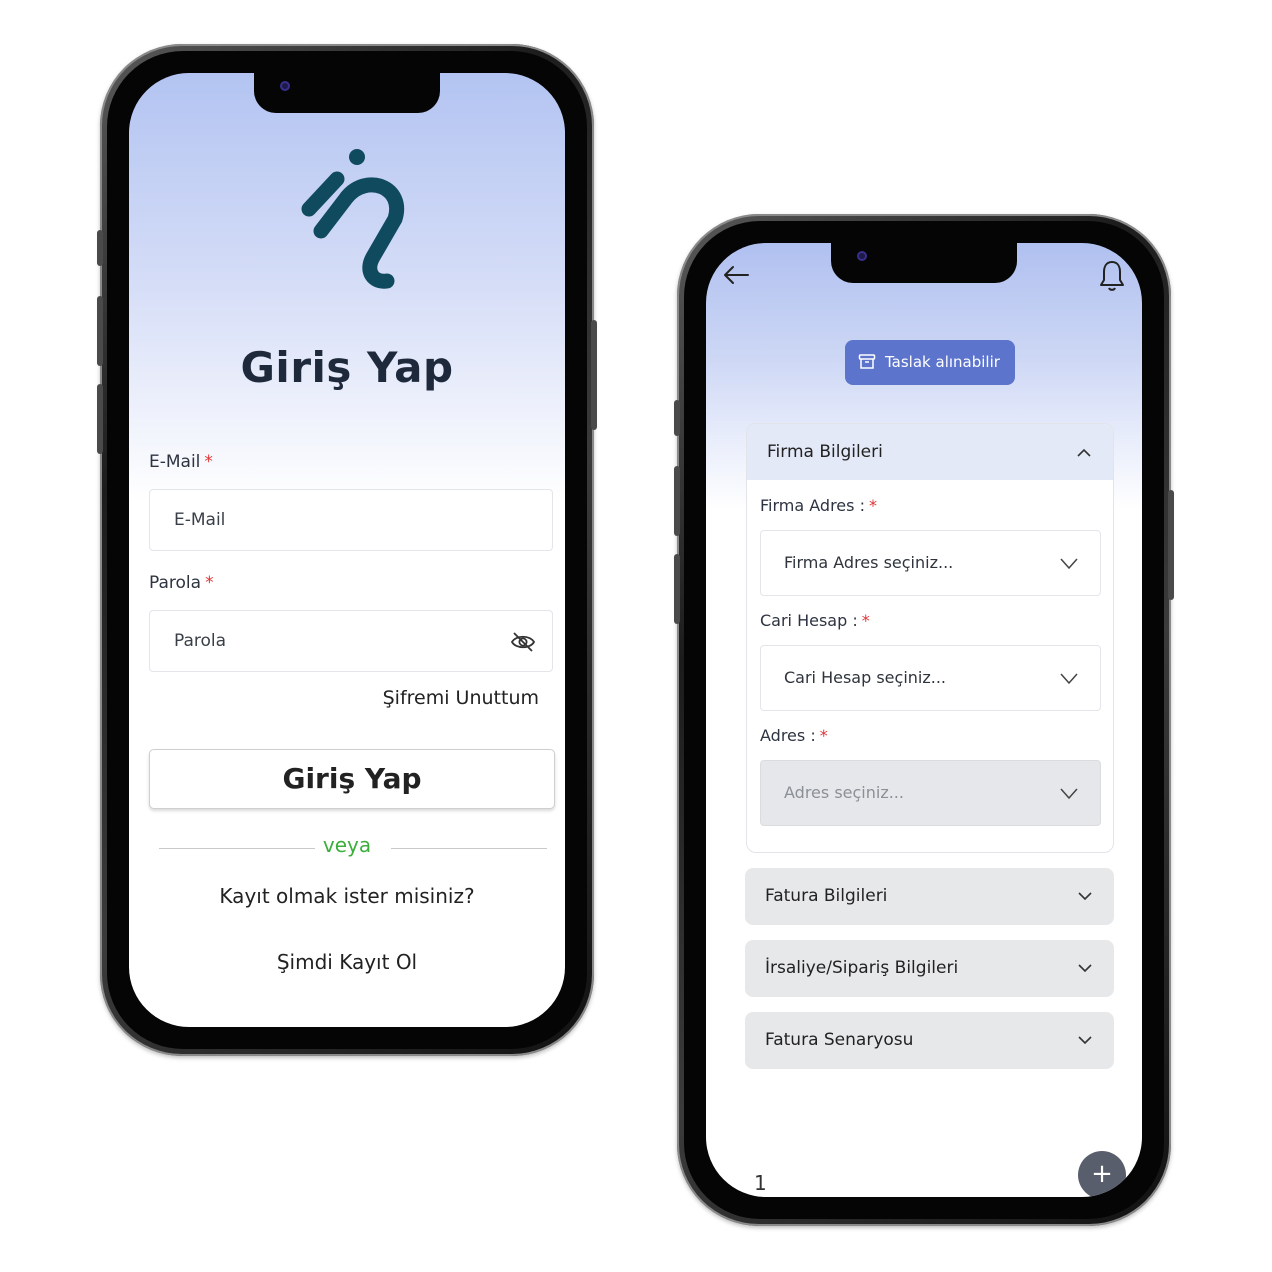  Describe the element at coordinates (1102, 1174) in the screenshot. I see `add-fab-button: +` at that location.